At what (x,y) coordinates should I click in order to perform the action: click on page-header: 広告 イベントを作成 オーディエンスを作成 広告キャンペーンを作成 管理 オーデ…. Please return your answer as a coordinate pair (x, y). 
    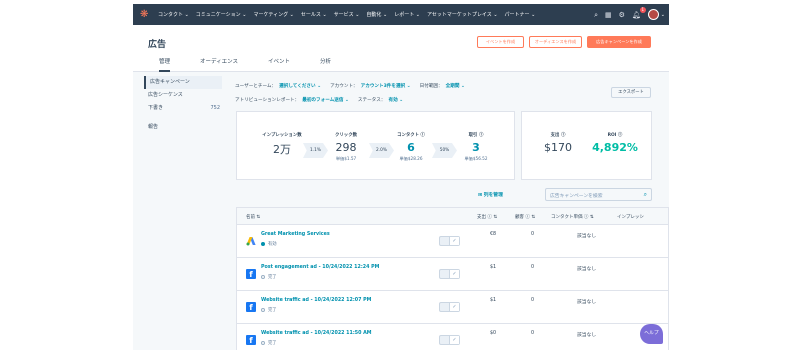
    Looking at the image, I should click on (401, 48).